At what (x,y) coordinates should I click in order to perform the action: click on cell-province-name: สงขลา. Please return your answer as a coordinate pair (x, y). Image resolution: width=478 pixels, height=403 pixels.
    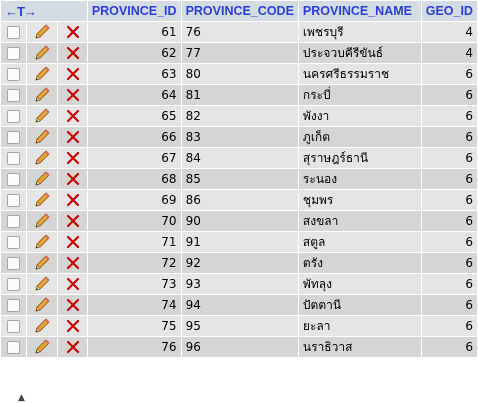
    Looking at the image, I should click on (359, 221).